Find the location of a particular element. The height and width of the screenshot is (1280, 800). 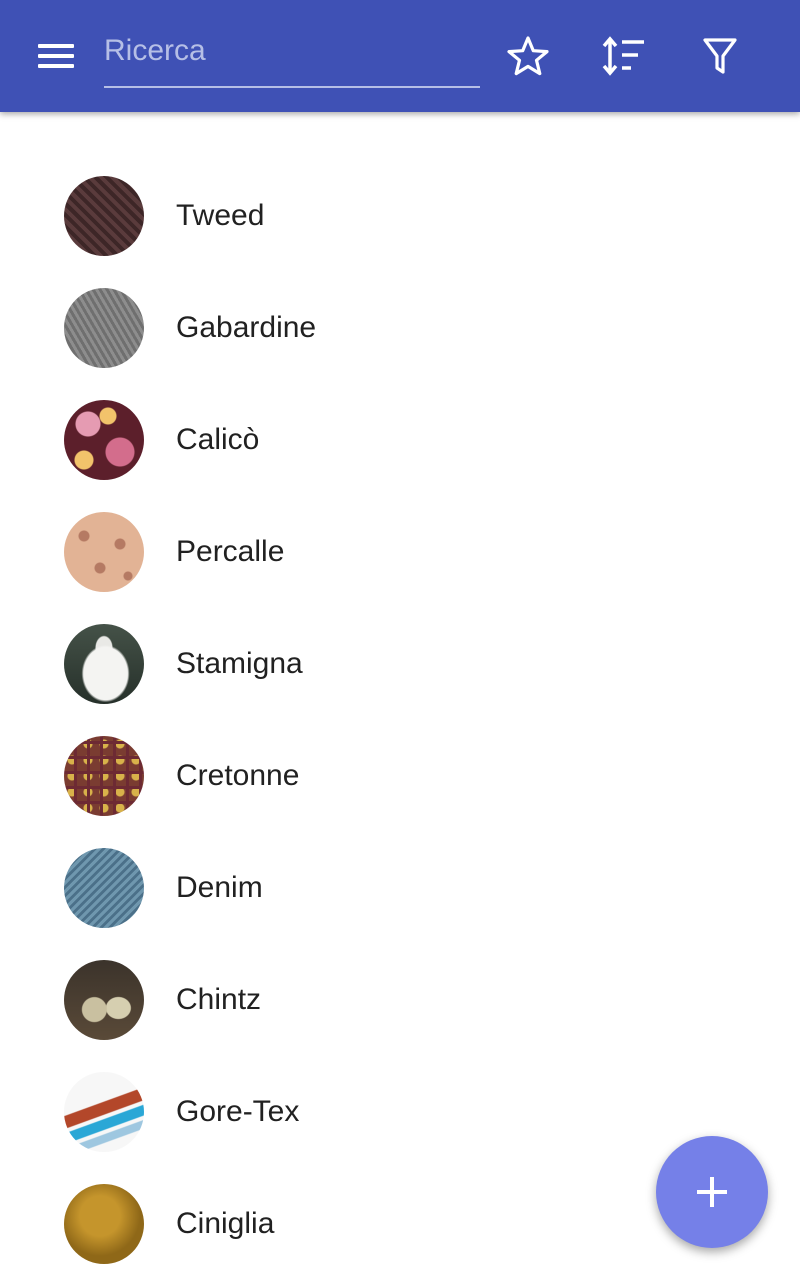

filter-button is located at coordinates (720, 56).